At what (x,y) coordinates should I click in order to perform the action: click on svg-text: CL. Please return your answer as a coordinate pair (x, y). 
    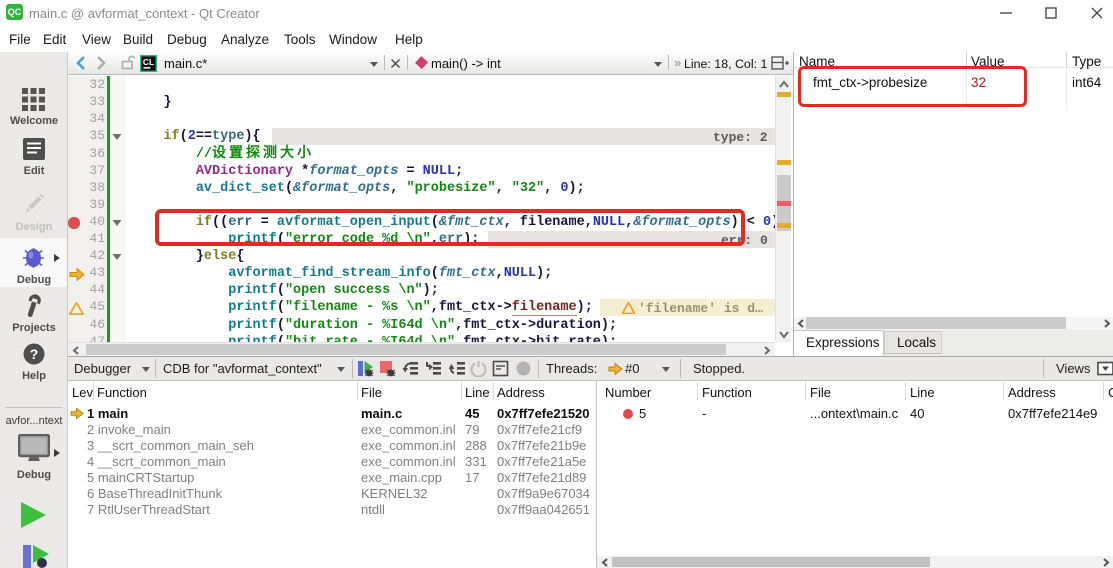
    Looking at the image, I should click on (148, 62).